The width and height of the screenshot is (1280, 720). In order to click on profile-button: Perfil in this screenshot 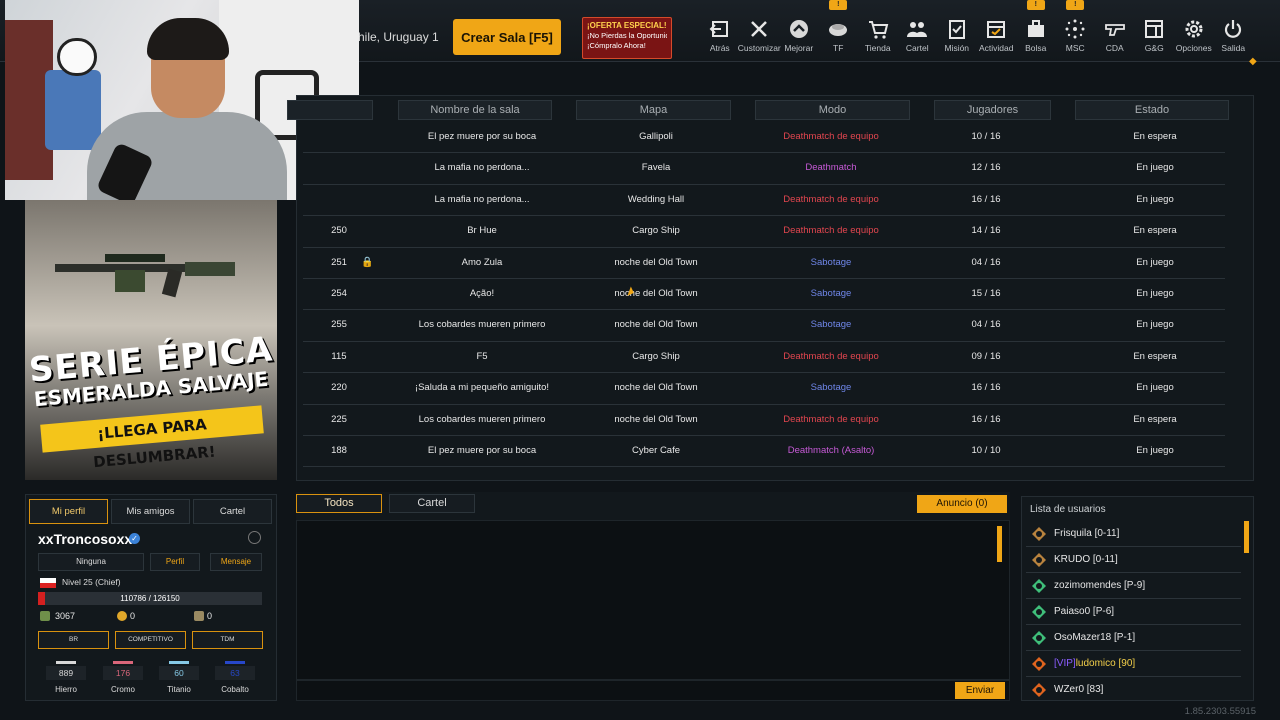, I will do `click(175, 562)`.